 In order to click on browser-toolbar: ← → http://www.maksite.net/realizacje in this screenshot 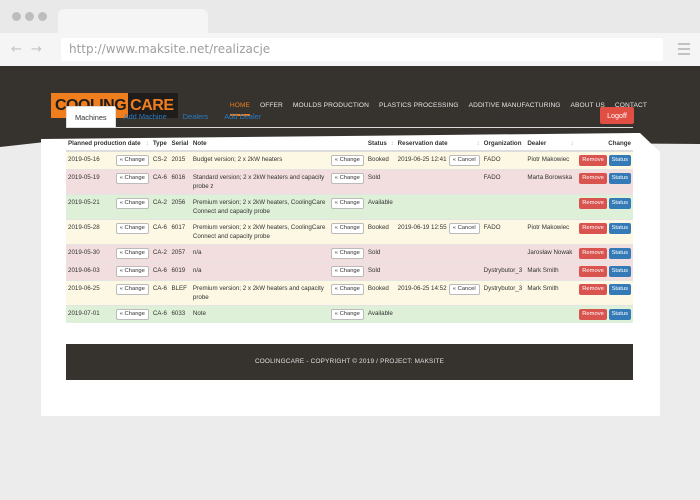, I will do `click(350, 49)`.